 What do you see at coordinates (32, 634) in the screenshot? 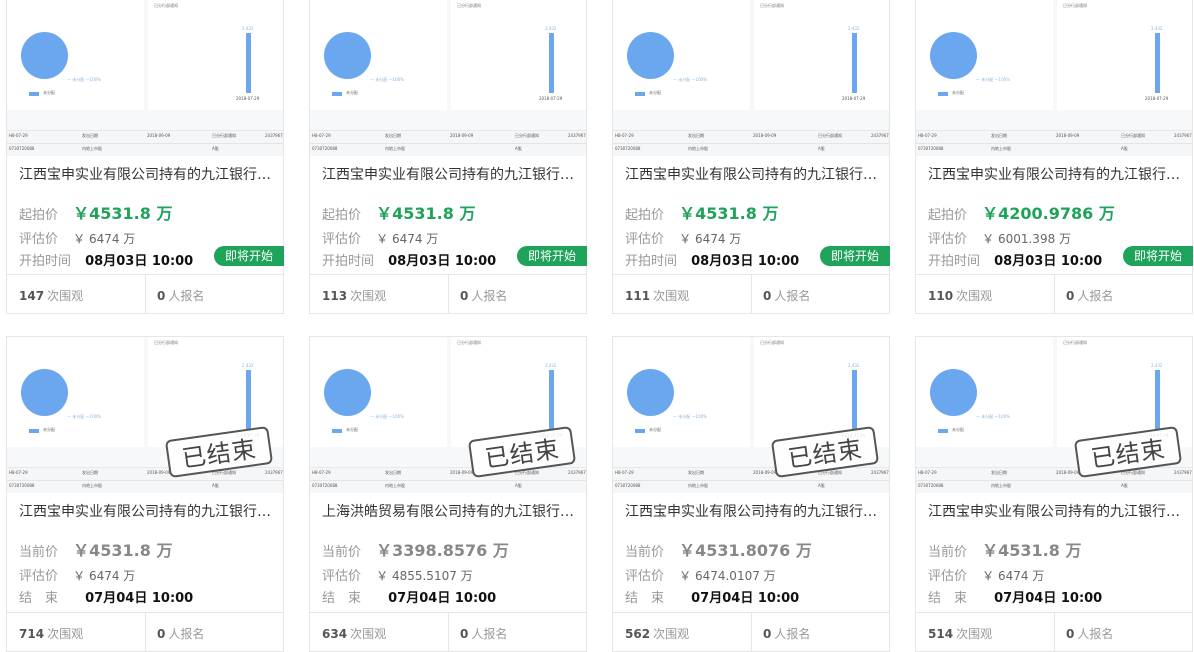
I see `views-number: 714` at bounding box center [32, 634].